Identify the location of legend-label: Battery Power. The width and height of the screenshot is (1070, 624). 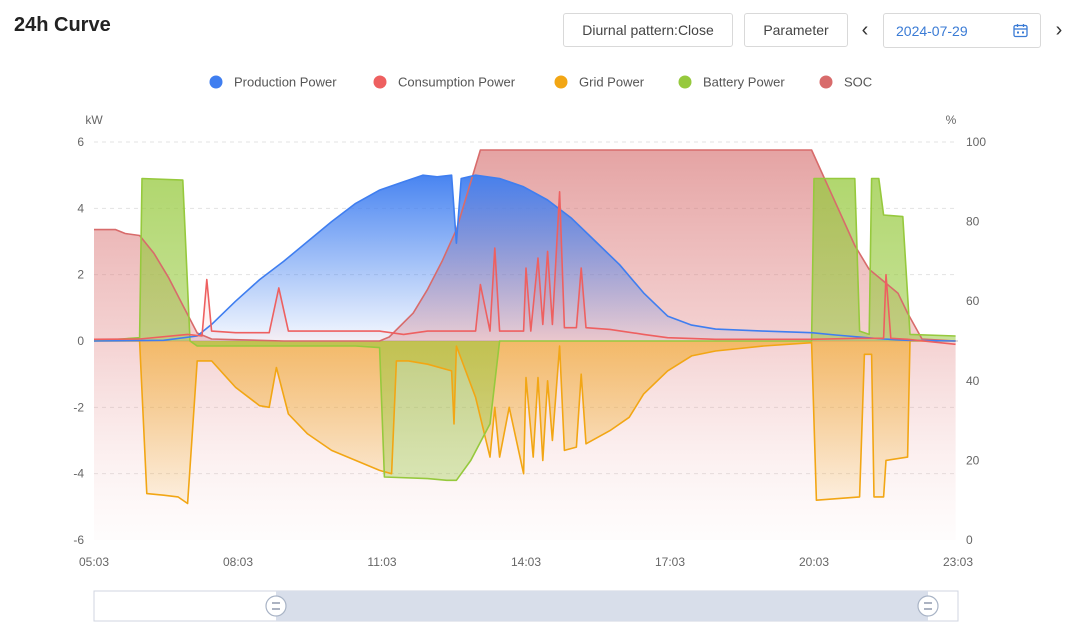
(744, 82).